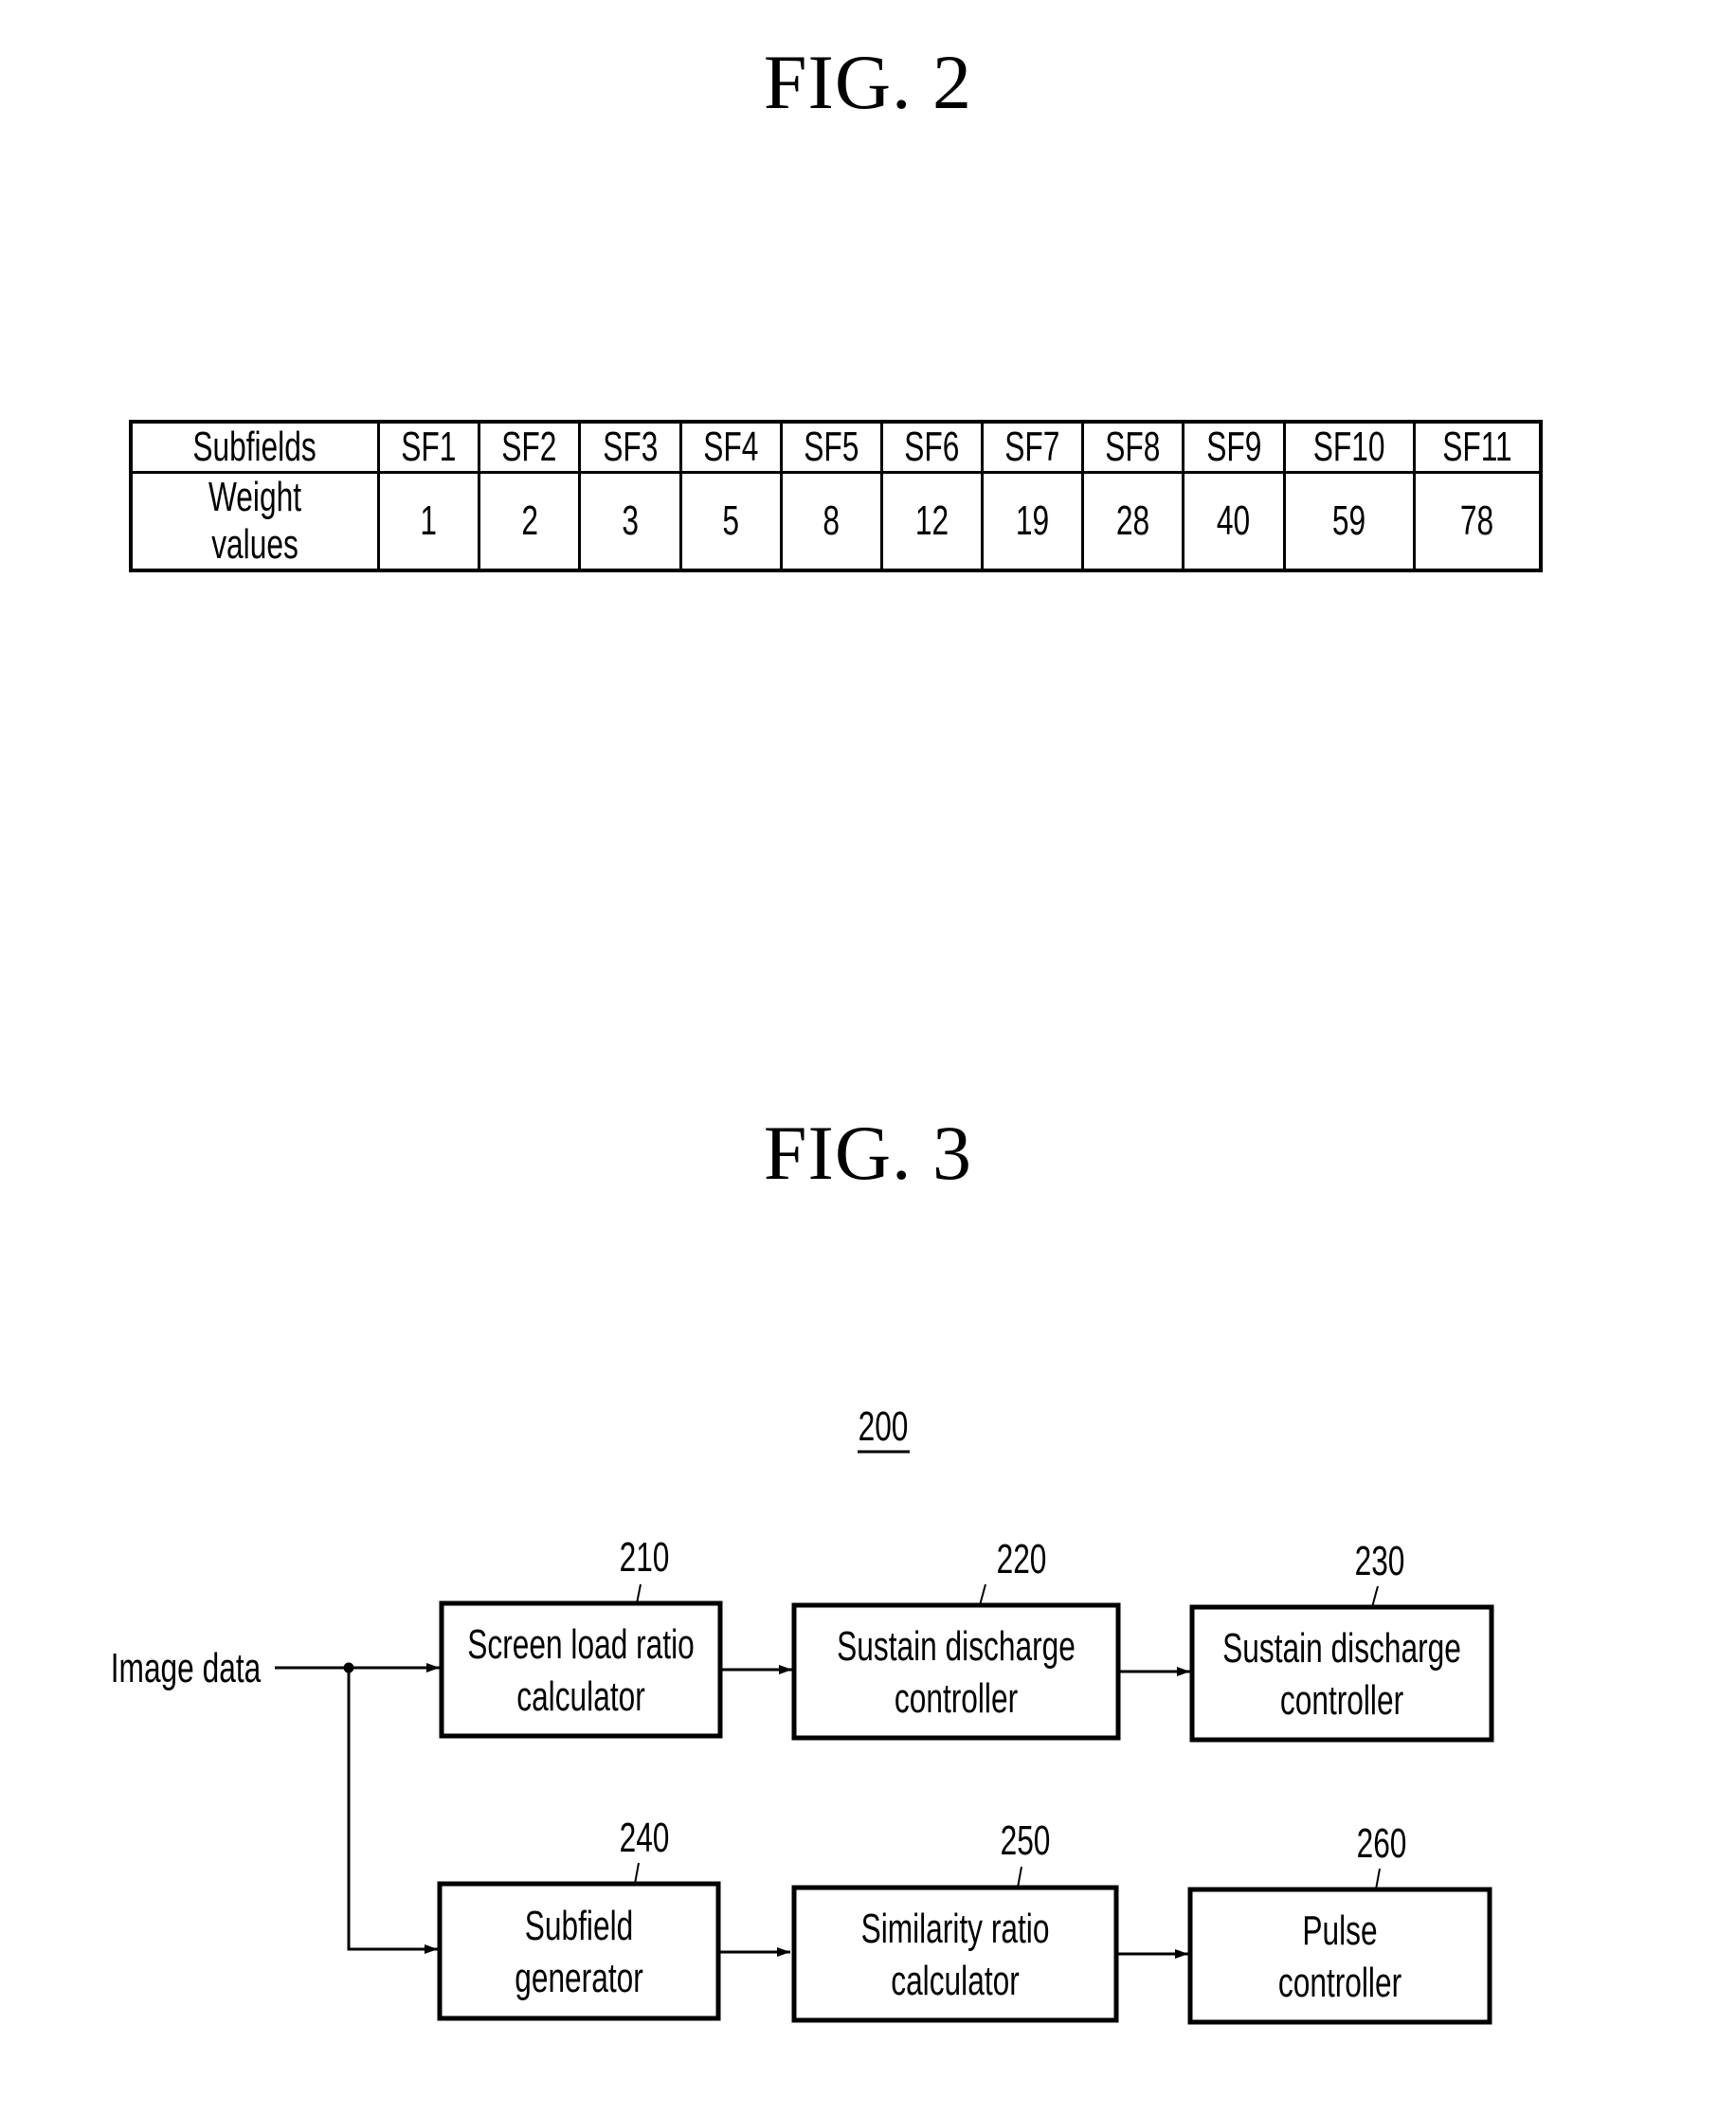 This screenshot has width=1736, height=2115. What do you see at coordinates (579, 1978) in the screenshot?
I see `block-240-line2: generator` at bounding box center [579, 1978].